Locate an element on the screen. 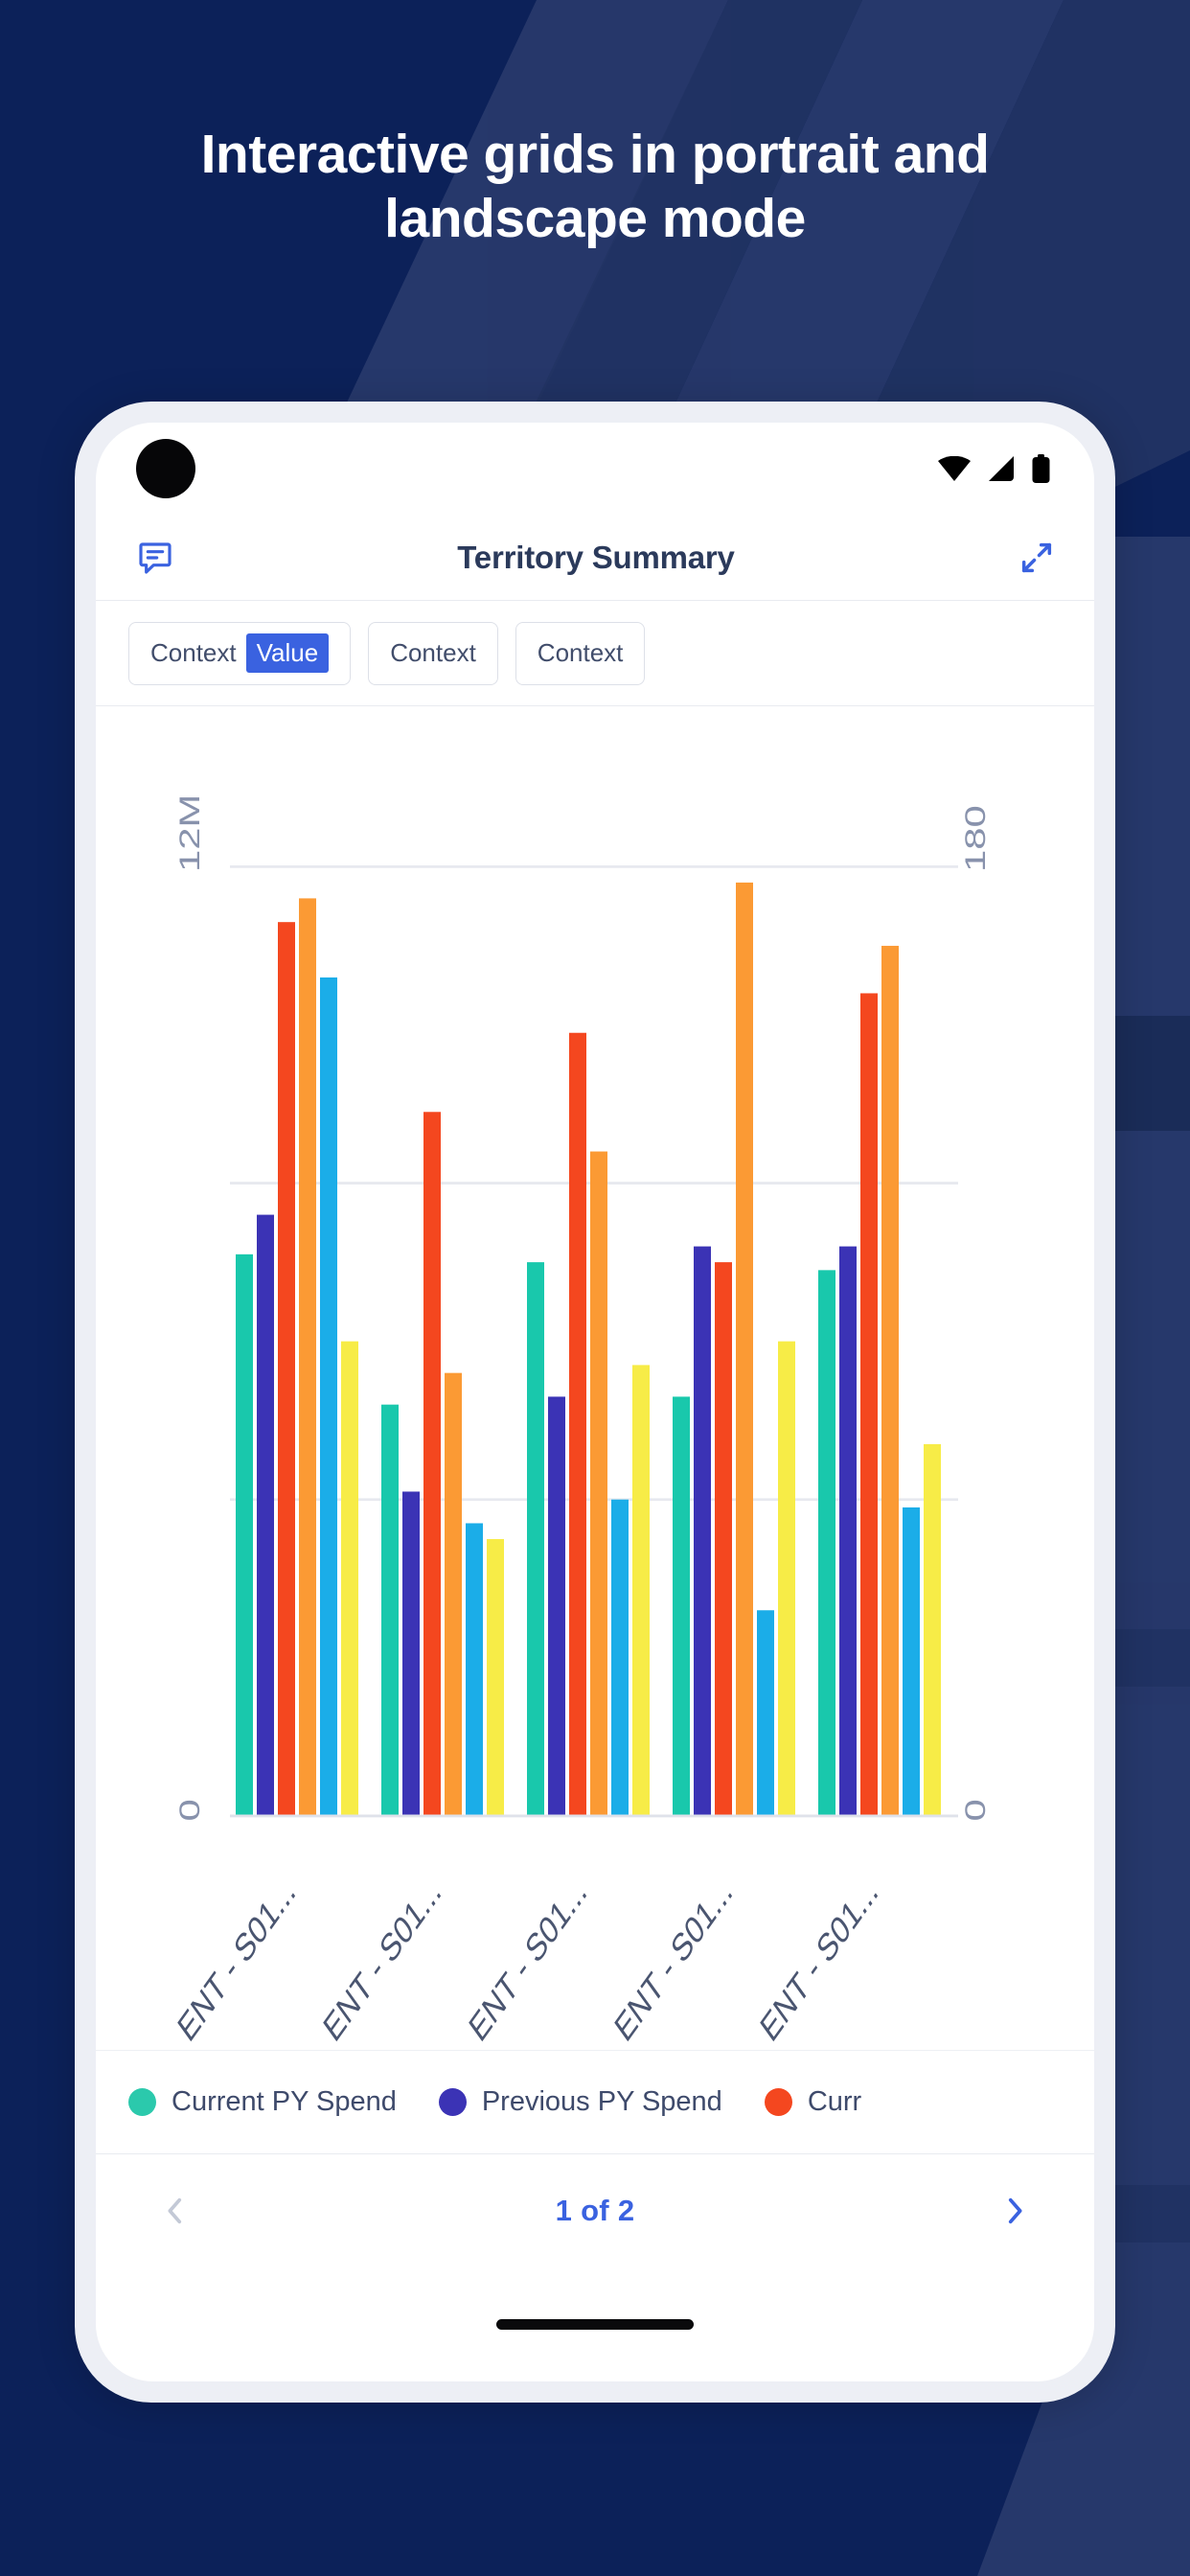  context-chip-3: Context is located at coordinates (580, 653).